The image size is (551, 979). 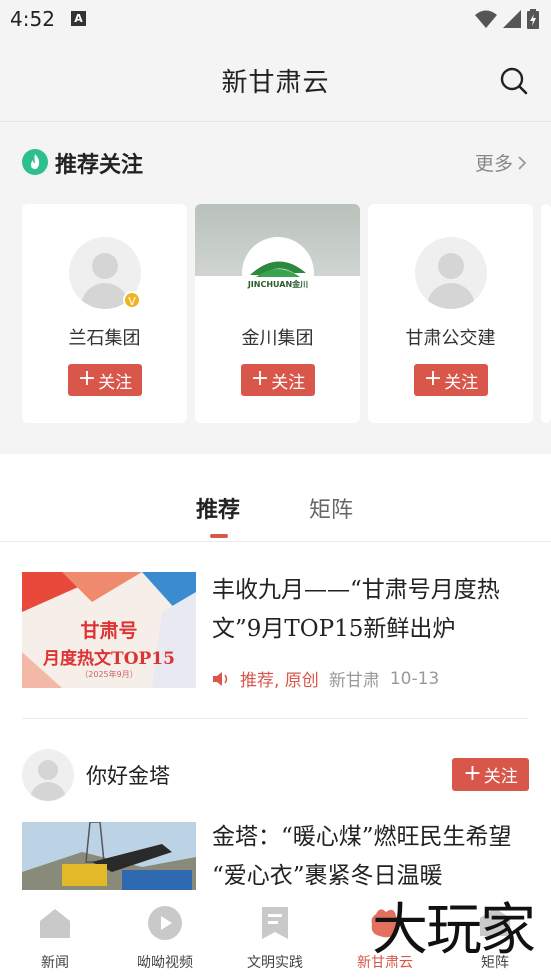 What do you see at coordinates (32, 19) in the screenshot?
I see `status-time: 4:52` at bounding box center [32, 19].